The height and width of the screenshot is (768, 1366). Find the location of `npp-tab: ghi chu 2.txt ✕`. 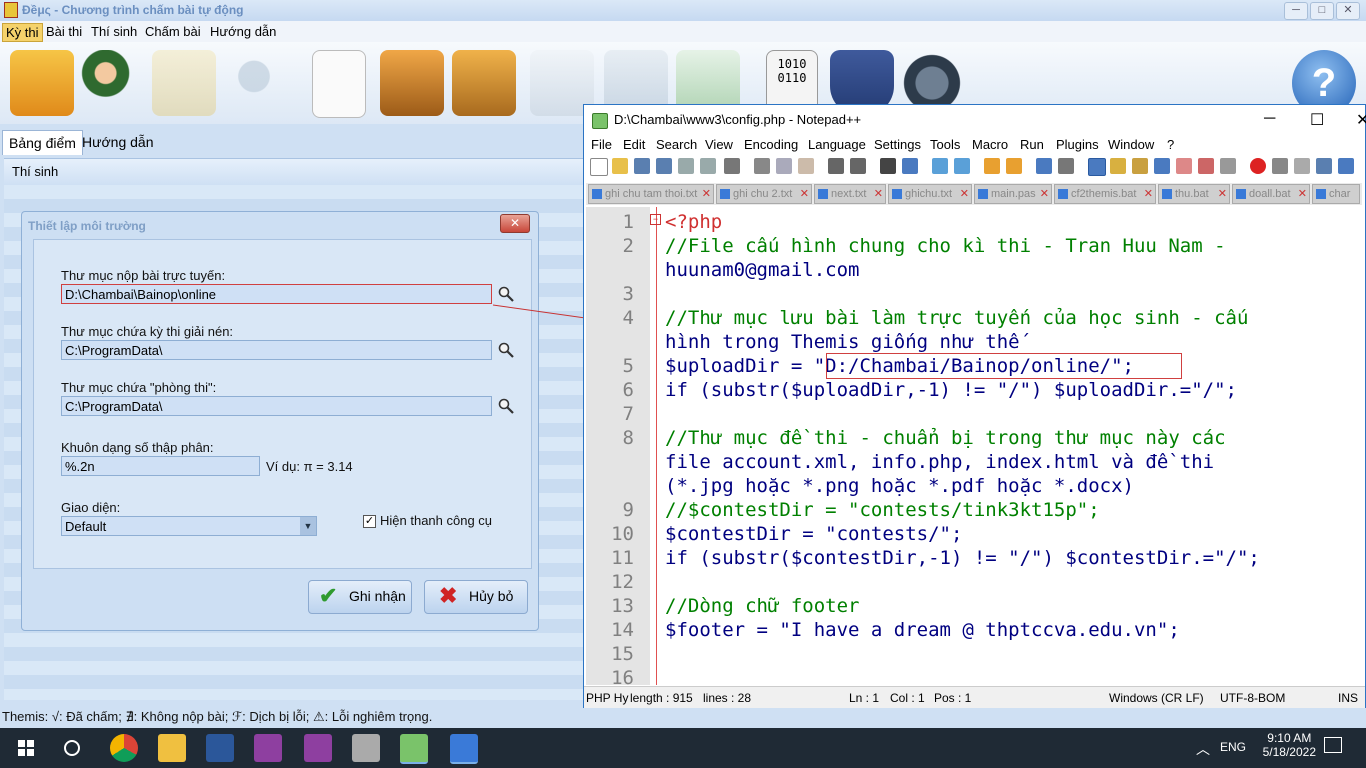

npp-tab: ghi chu 2.txt ✕ is located at coordinates (764, 194).